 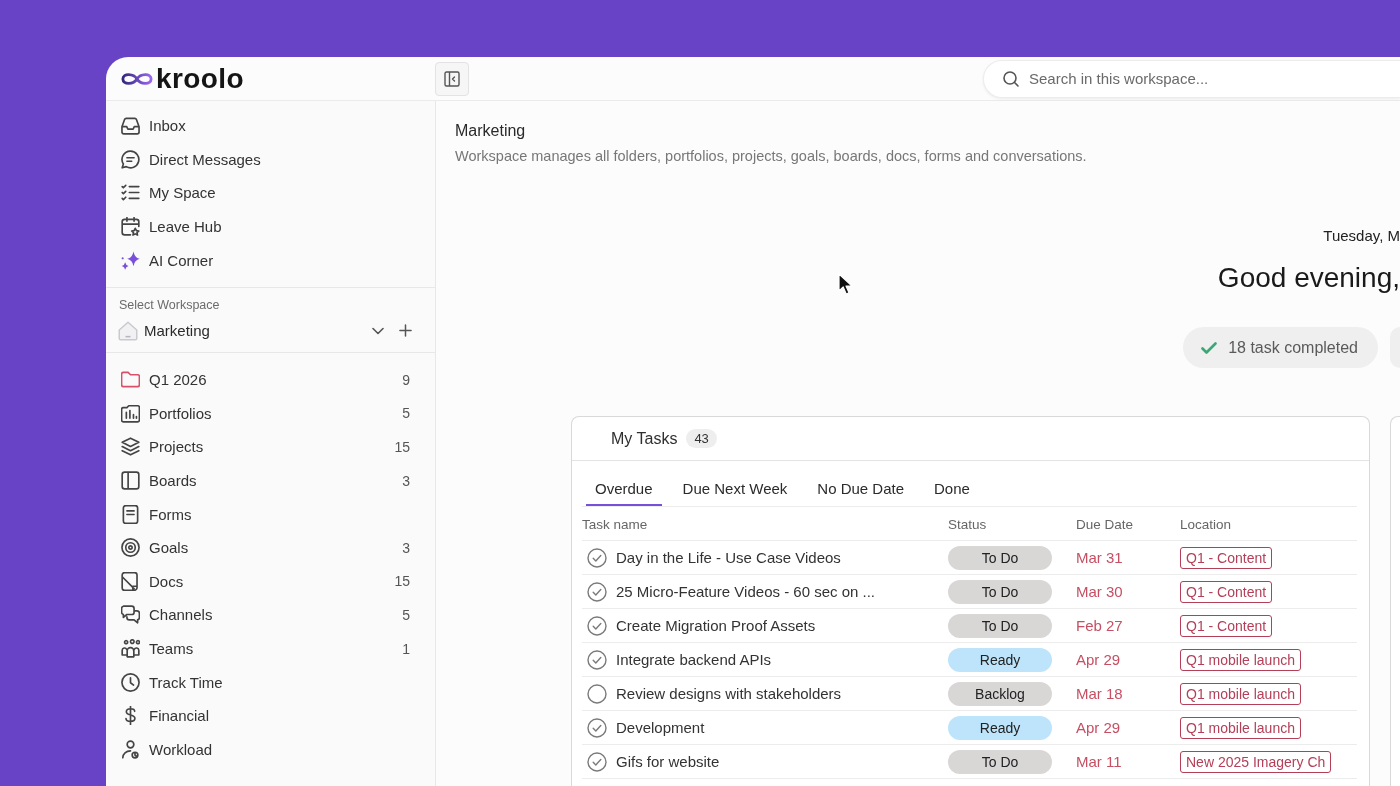 What do you see at coordinates (270, 226) in the screenshot?
I see `nav-item: Leave Hub` at bounding box center [270, 226].